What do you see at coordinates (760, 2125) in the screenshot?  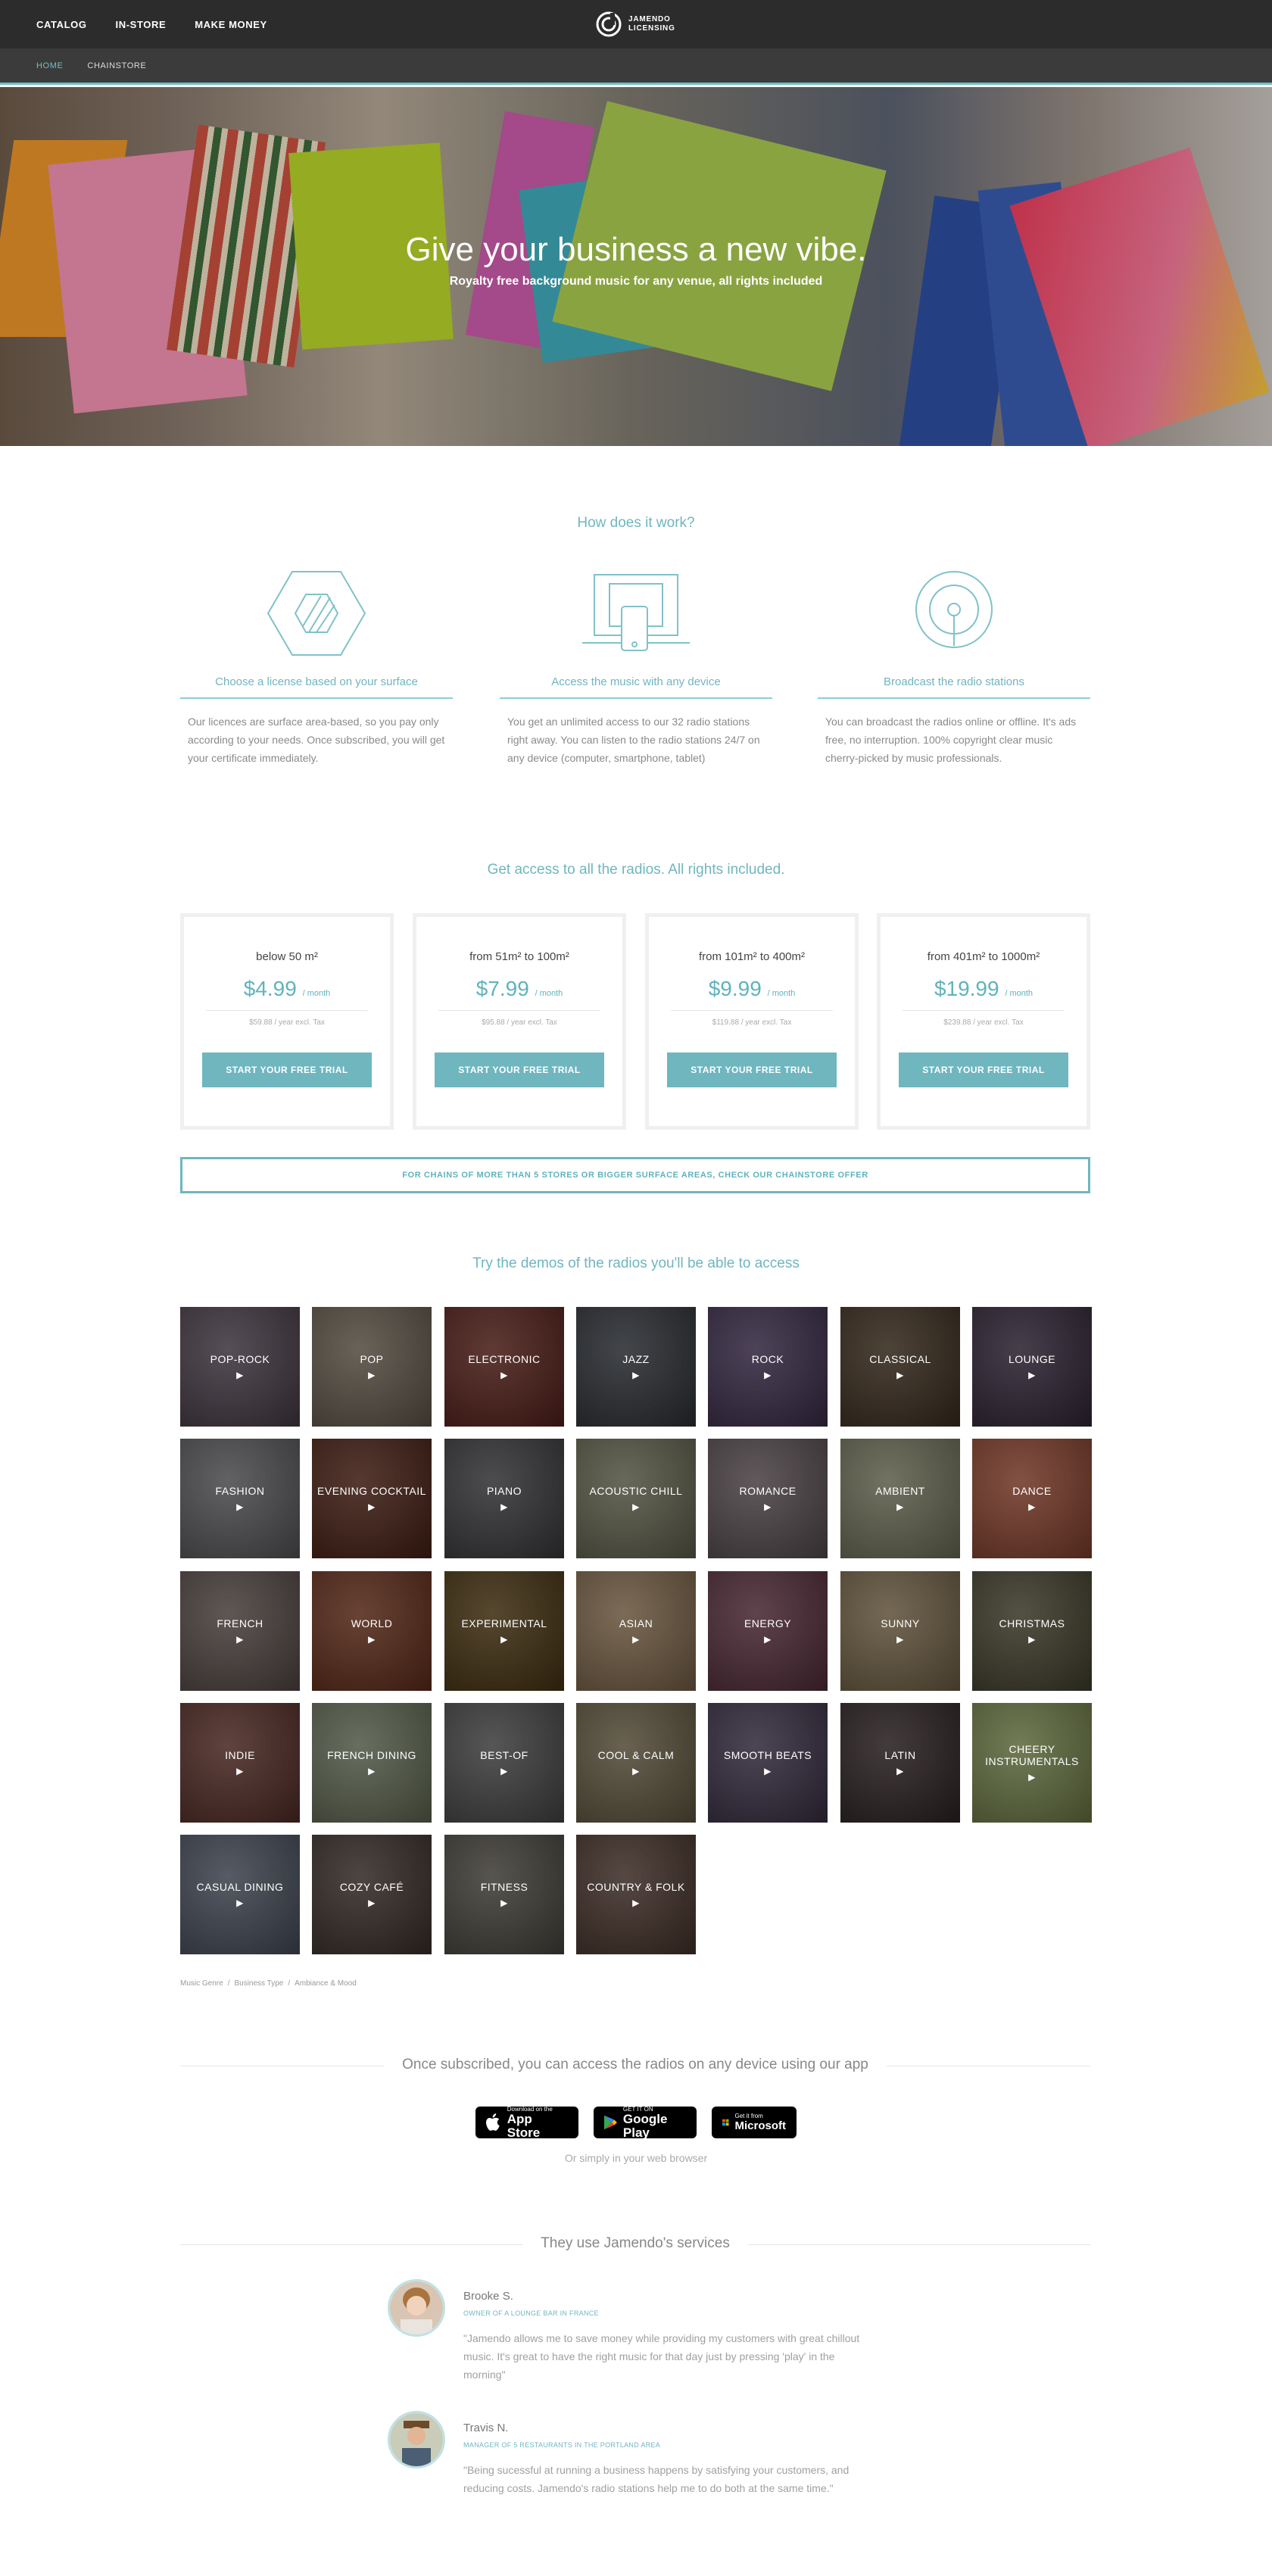 I see `store-name: Microsoft` at bounding box center [760, 2125].